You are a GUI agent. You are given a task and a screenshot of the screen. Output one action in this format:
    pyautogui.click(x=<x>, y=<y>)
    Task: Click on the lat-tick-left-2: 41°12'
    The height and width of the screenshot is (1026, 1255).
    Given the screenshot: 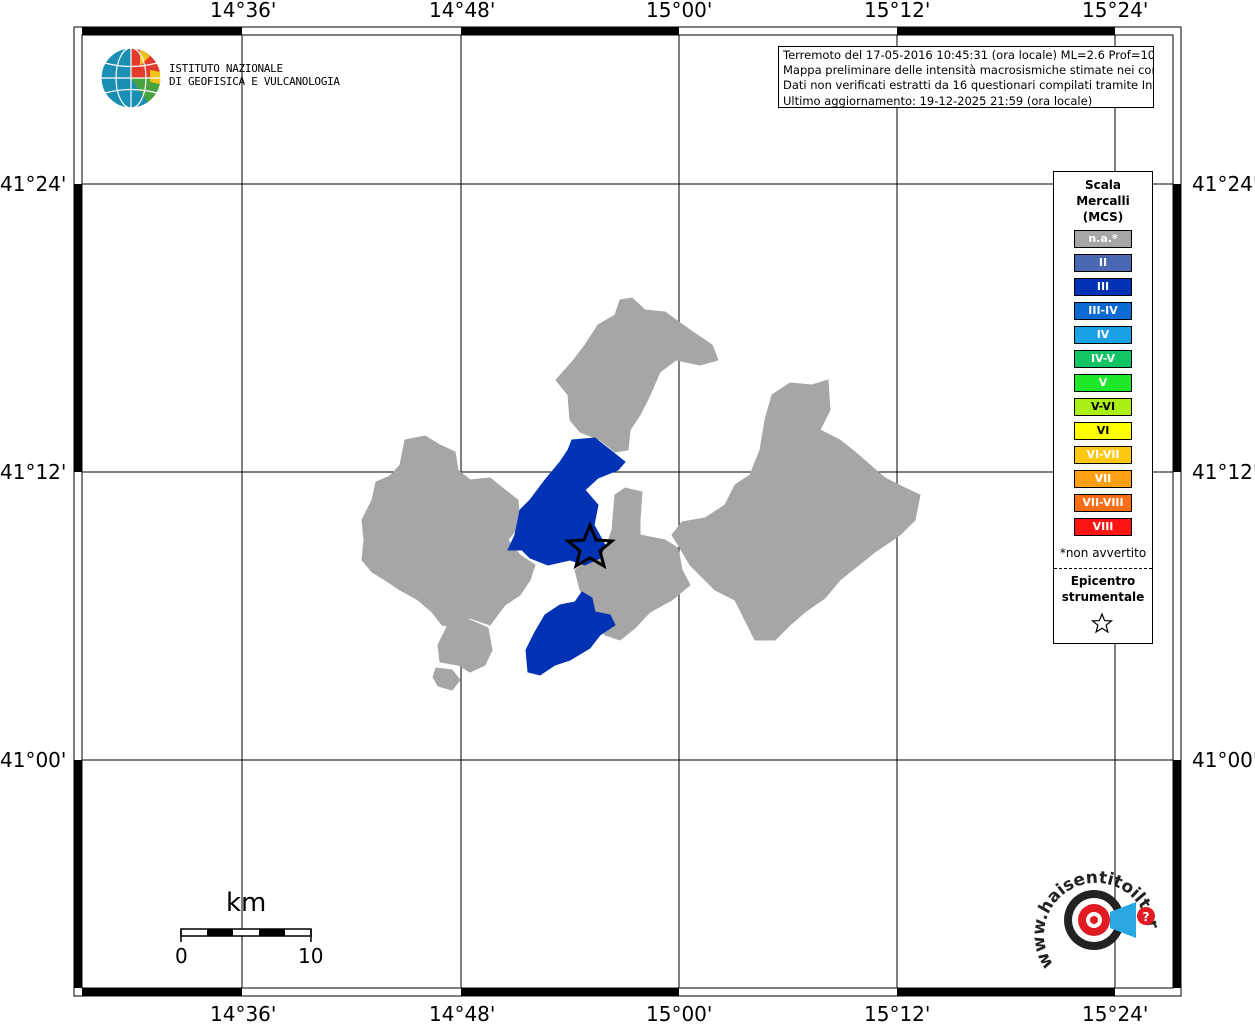 What is the action you would take?
    pyautogui.click(x=33, y=472)
    